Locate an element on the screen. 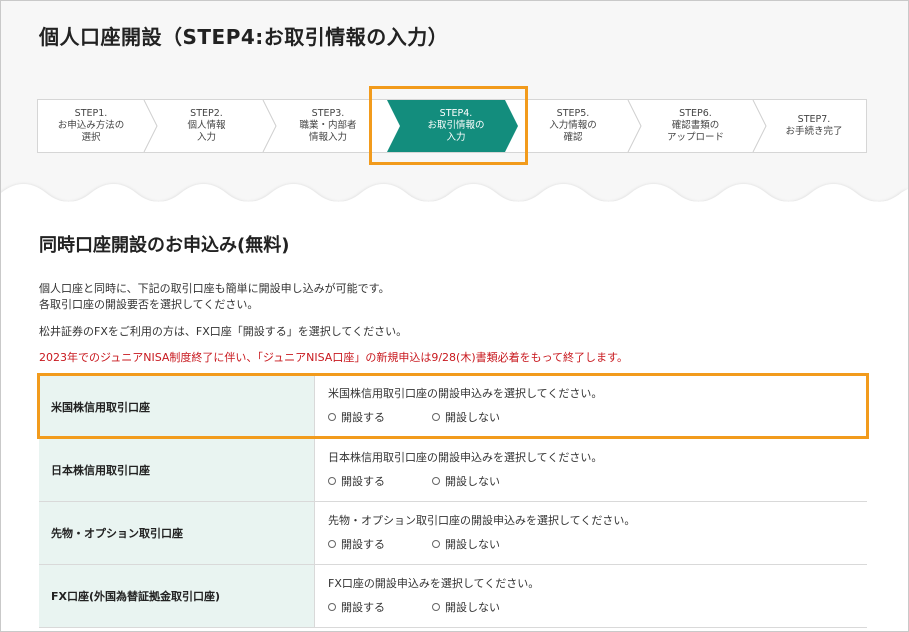  step-label: STEP6. 確認書類の アップロード is located at coordinates (695, 125).